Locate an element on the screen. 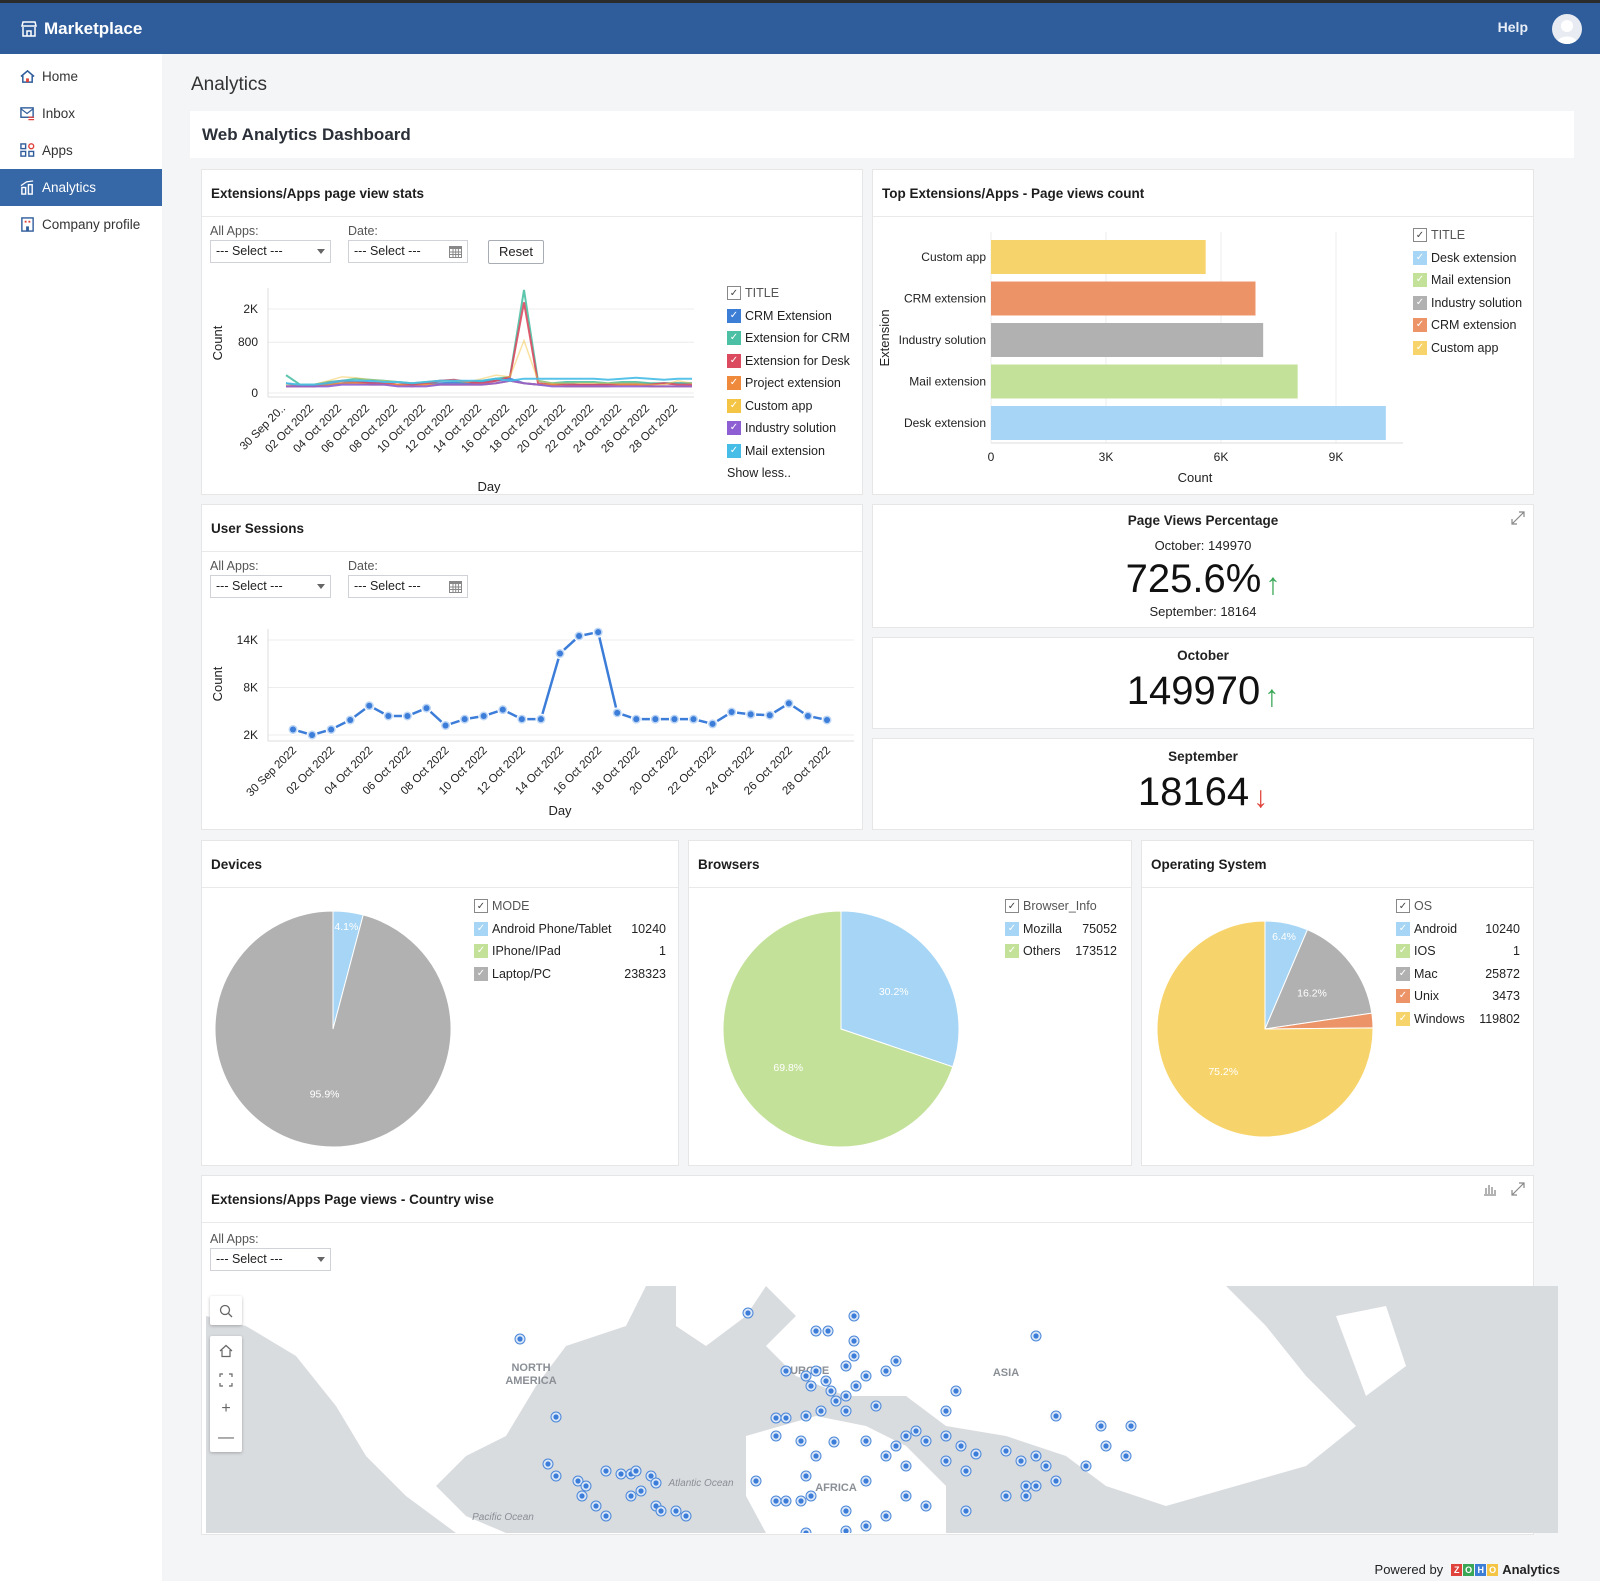 This screenshot has width=1600, height=1581. legend-item: ✓ Desk extension is located at coordinates (1473, 258).